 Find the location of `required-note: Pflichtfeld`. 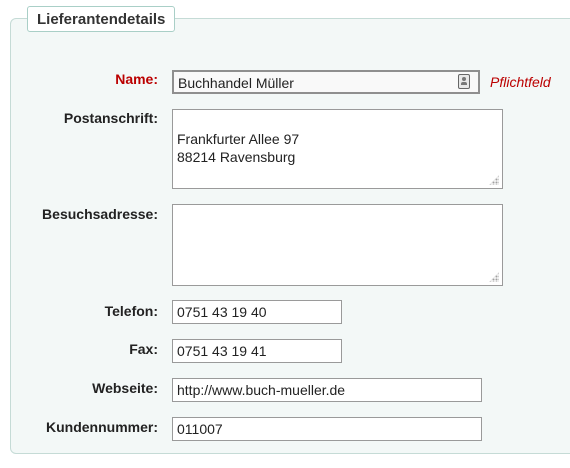

required-note: Pflichtfeld is located at coordinates (520, 82).